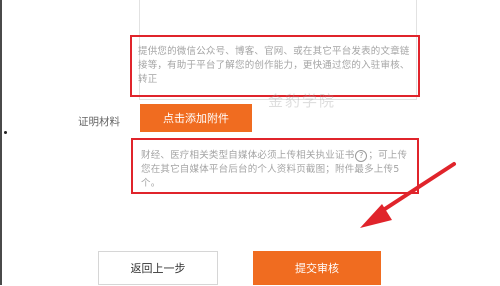 The height and width of the screenshot is (286, 500). What do you see at coordinates (5, 132) in the screenshot?
I see `bullet-dot` at bounding box center [5, 132].